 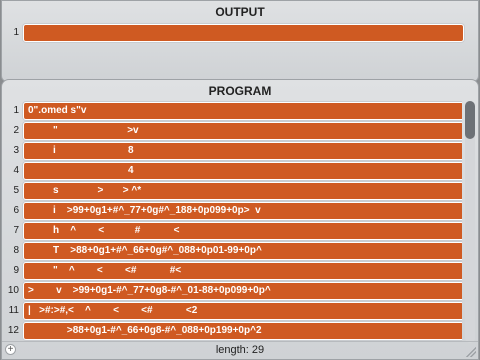 What do you see at coordinates (16, 230) in the screenshot?
I see `line-number: 7` at bounding box center [16, 230].